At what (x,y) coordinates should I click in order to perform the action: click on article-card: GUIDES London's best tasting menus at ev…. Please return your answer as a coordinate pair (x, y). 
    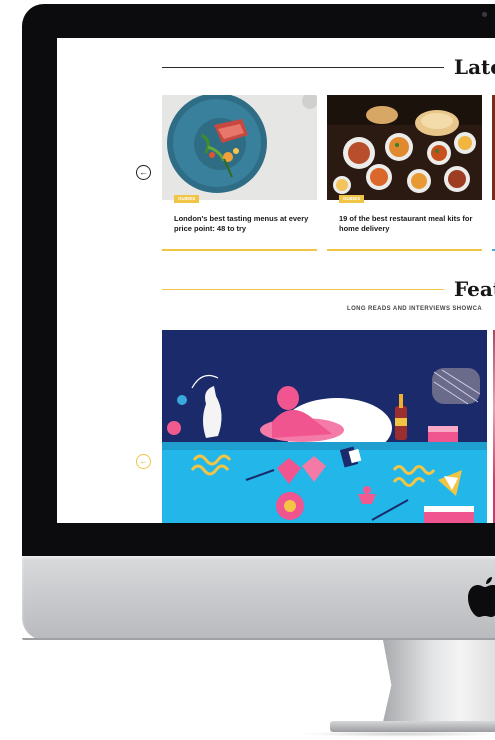
    Looking at the image, I should click on (239, 173).